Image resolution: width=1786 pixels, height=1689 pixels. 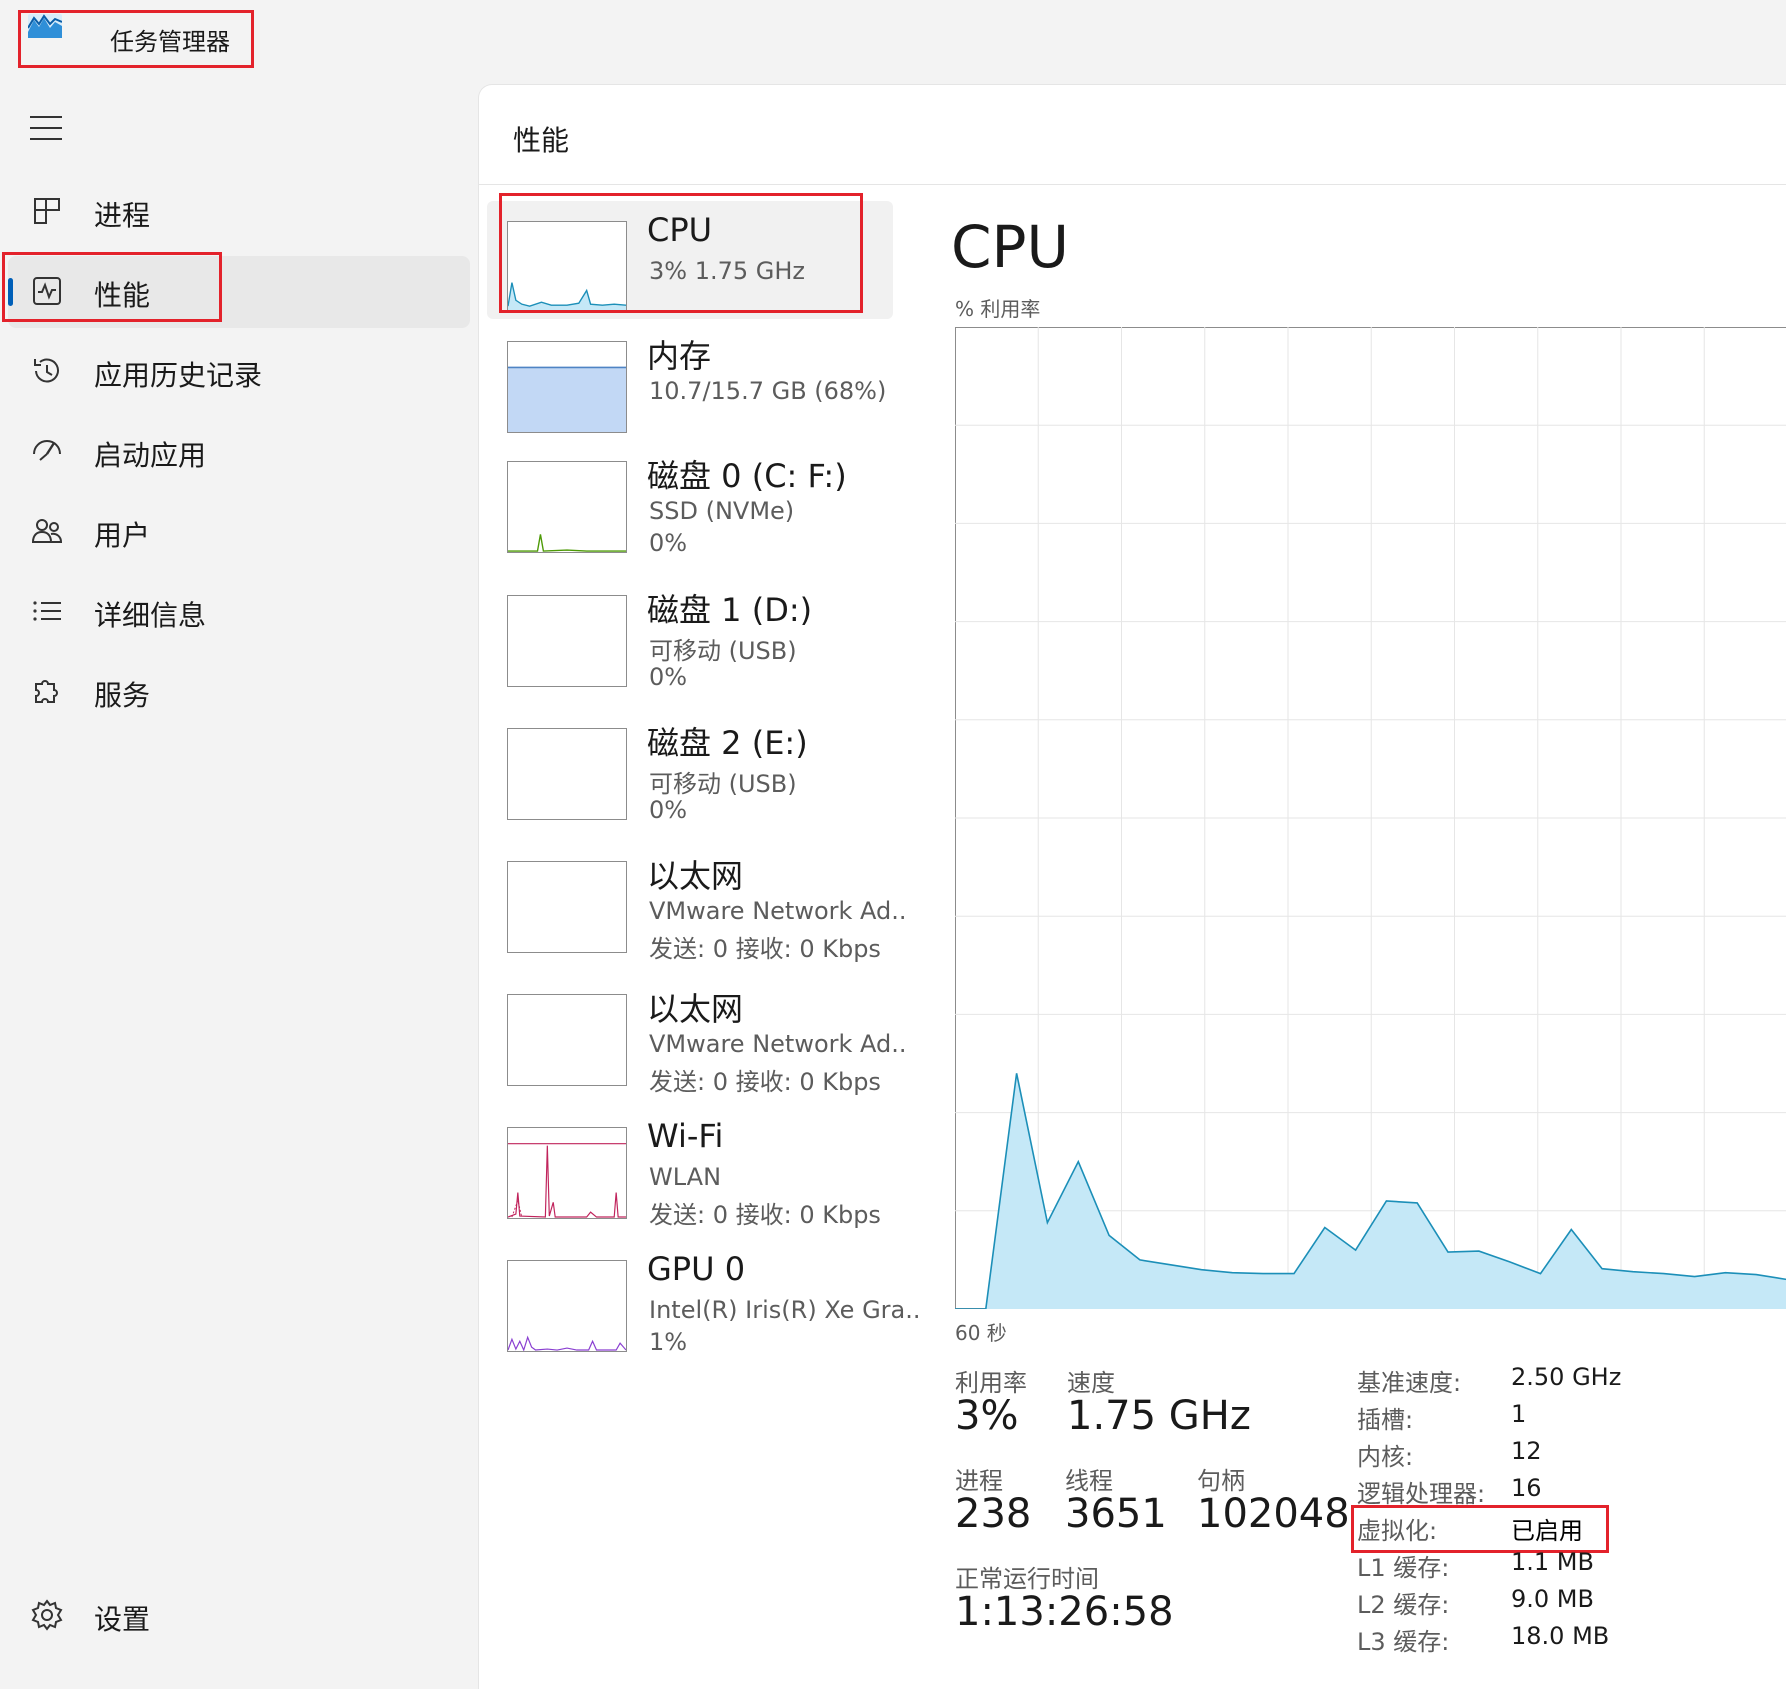 I want to click on resource-item-ethernet-1: 以太网 VMware Network Ad.. 发送: 0 接收: 0 Kbps, so click(x=697, y=902).